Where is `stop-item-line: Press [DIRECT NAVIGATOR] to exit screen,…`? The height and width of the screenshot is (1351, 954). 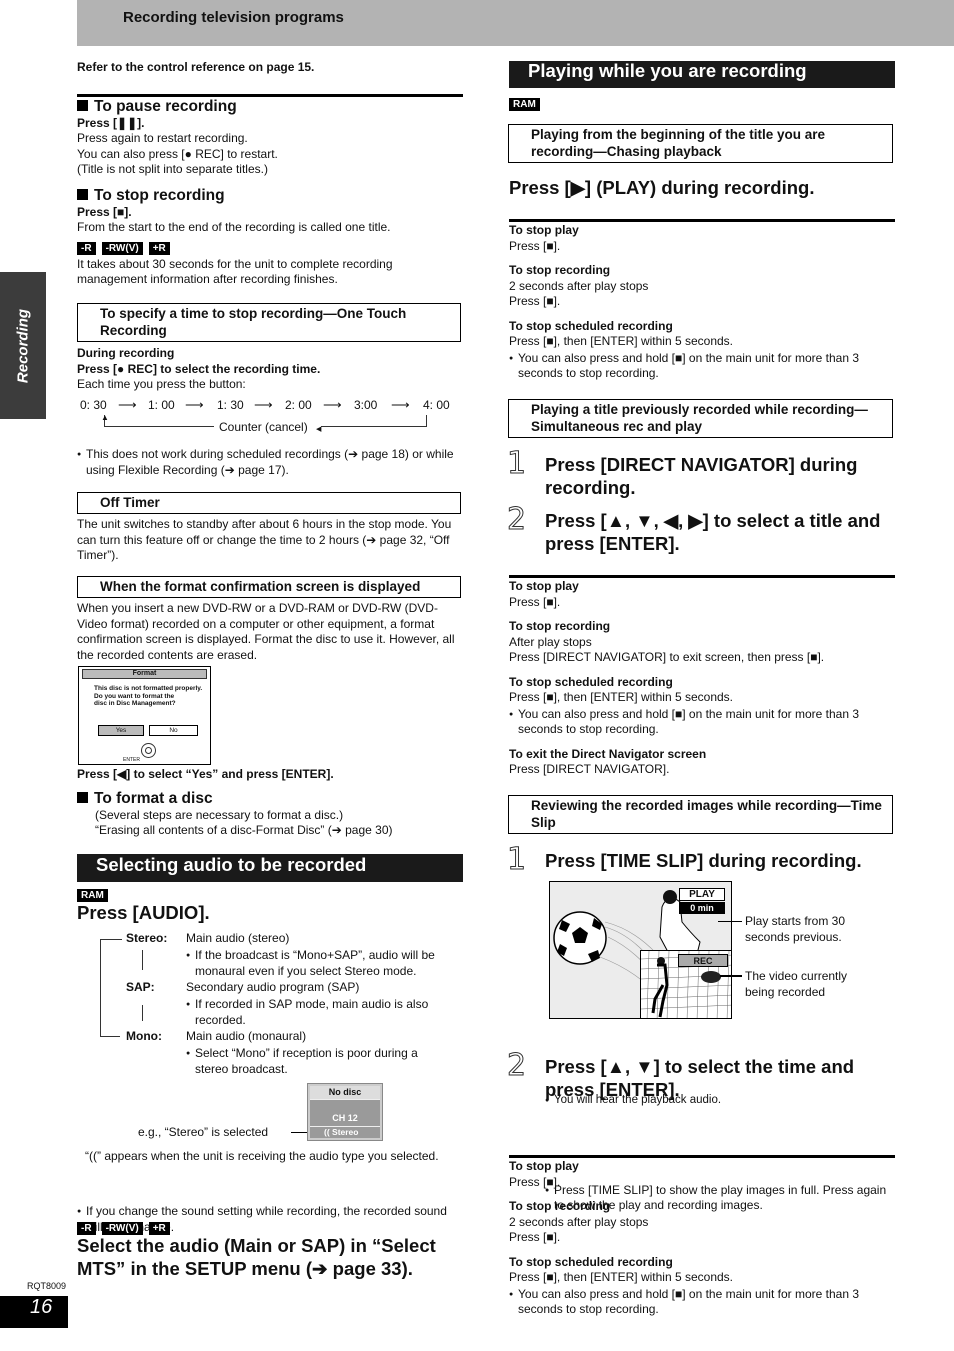 stop-item-line: Press [DIRECT NAVIGATOR] to exit screen,… is located at coordinates (667, 657).